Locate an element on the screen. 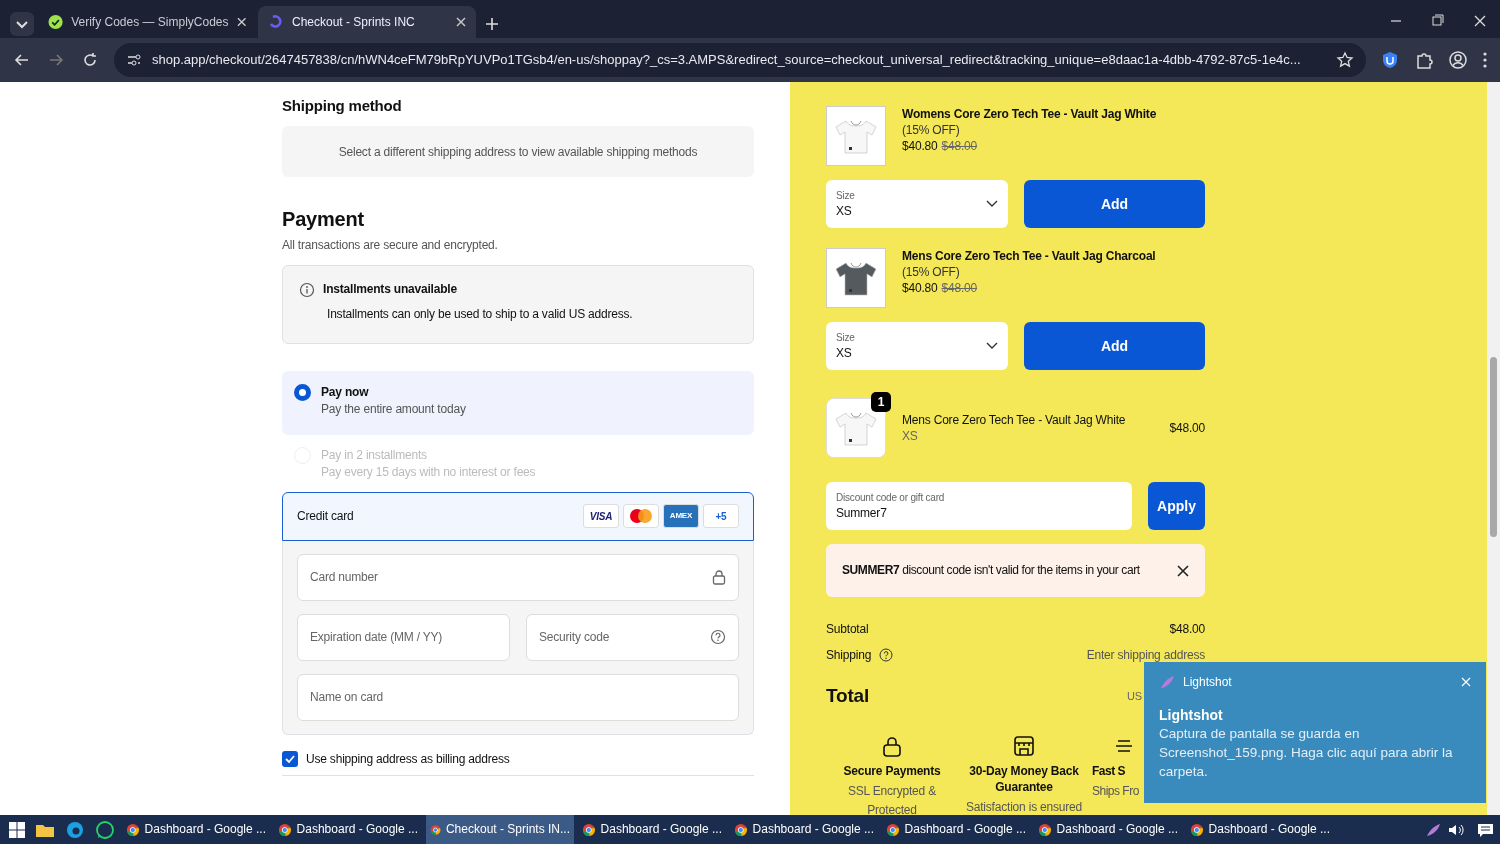 The width and height of the screenshot is (1500, 844). variant-text: XS is located at coordinates (910, 436).